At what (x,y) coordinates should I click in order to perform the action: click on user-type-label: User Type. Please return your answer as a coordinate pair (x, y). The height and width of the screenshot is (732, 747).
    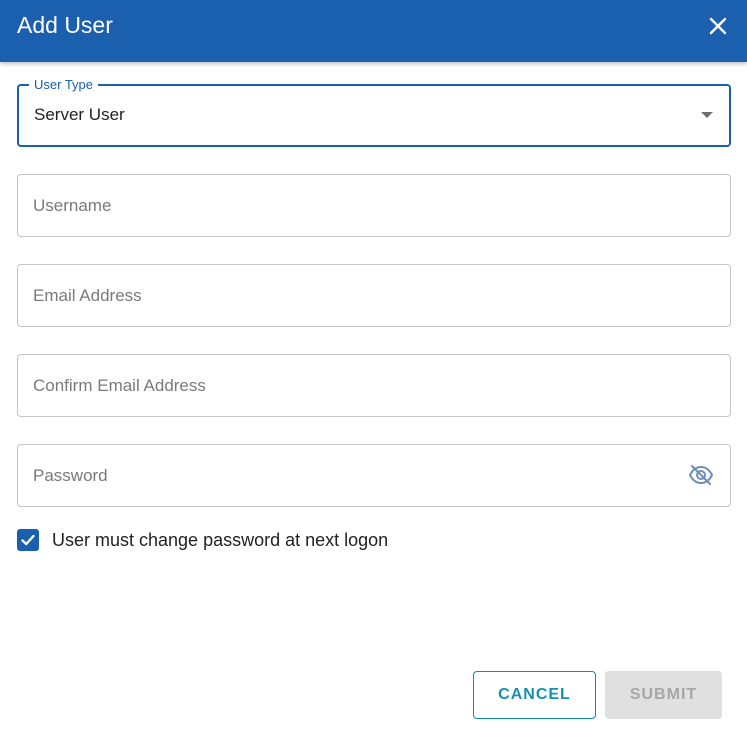
    Looking at the image, I should click on (64, 85).